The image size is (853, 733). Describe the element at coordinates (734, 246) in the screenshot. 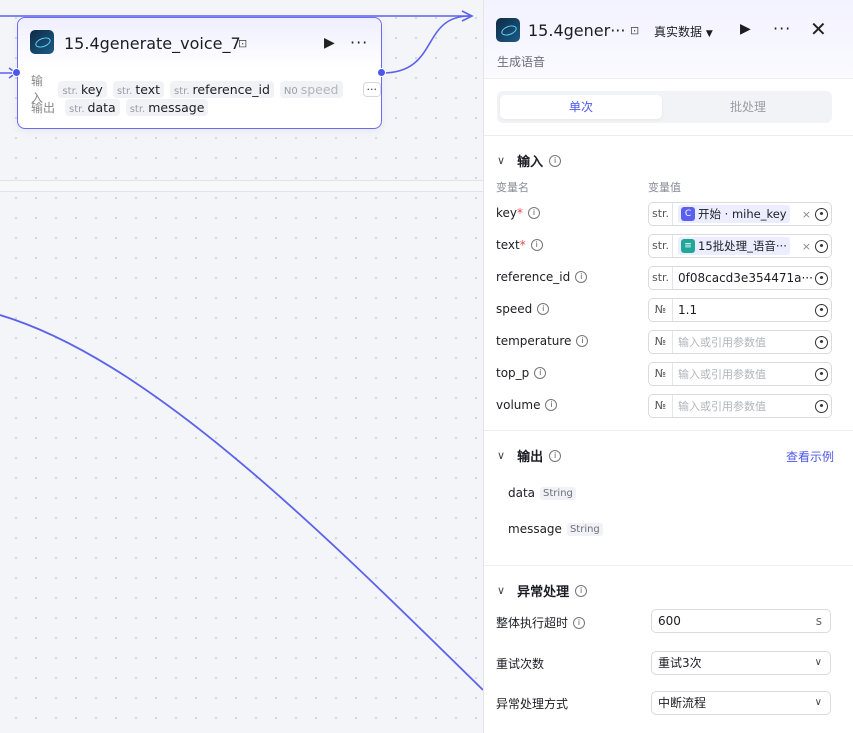

I see `reference-chip: ≡ 15批处理_语音···` at that location.